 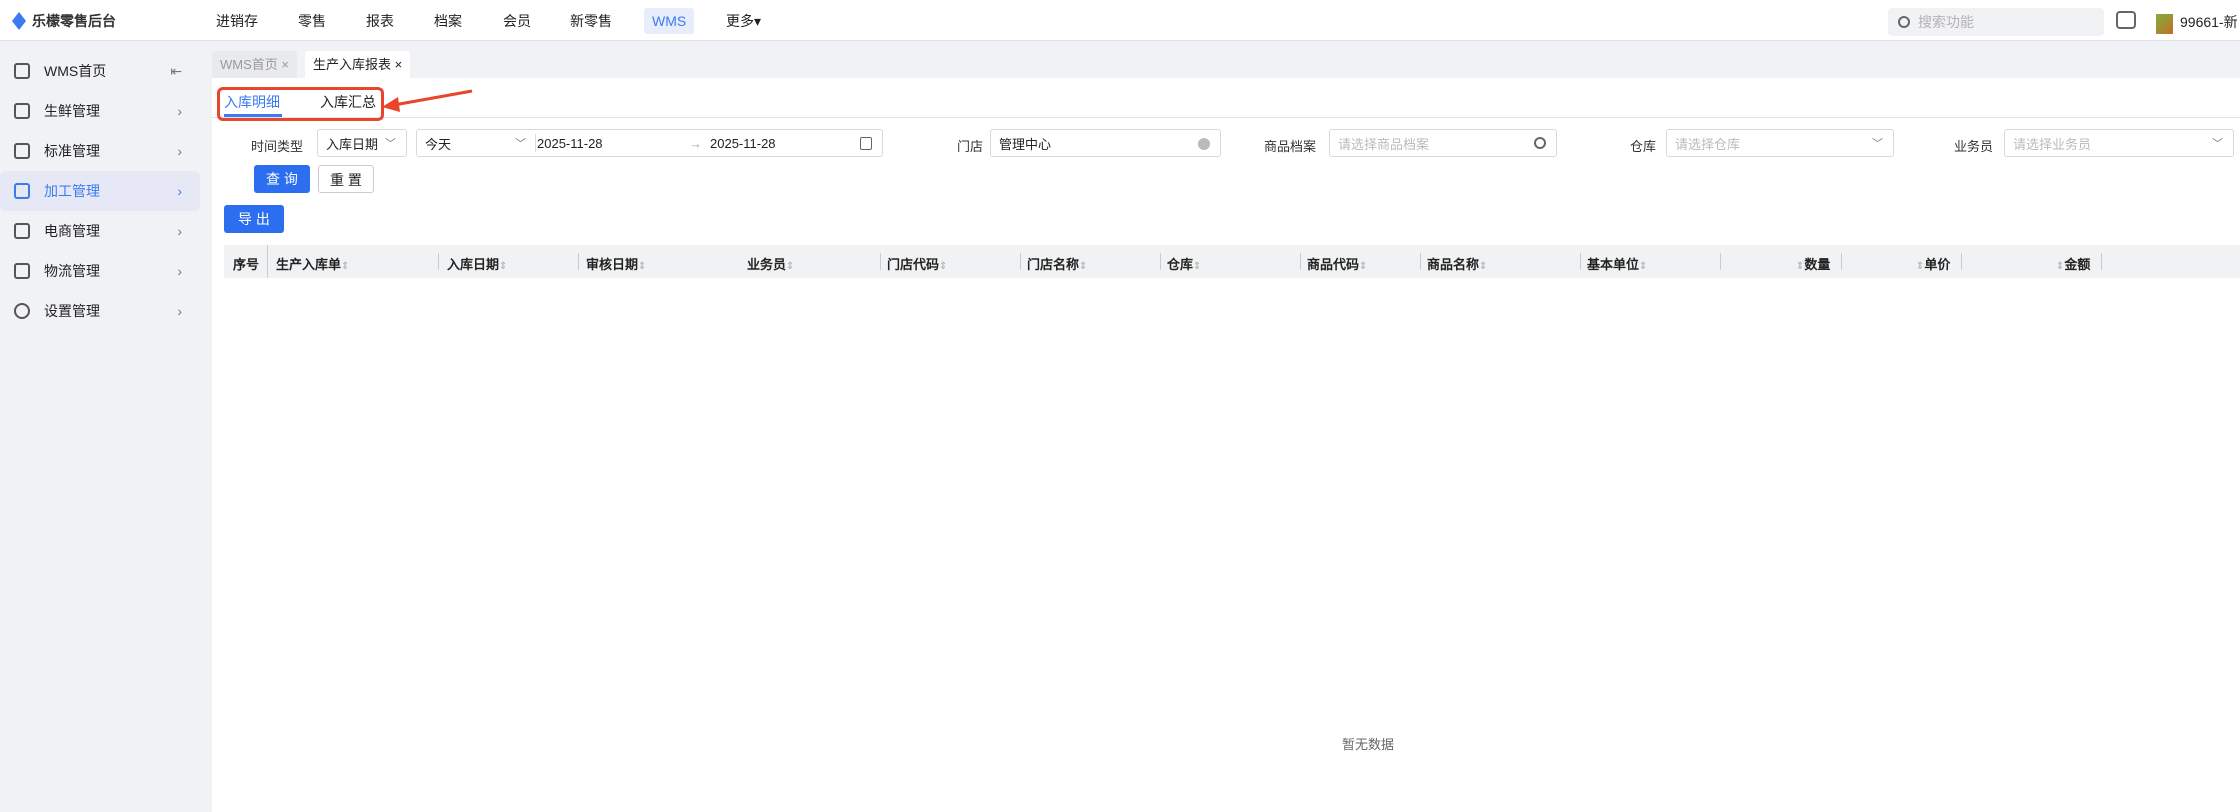 What do you see at coordinates (2209, 22) in the screenshot?
I see `user-name: 99661-新` at bounding box center [2209, 22].